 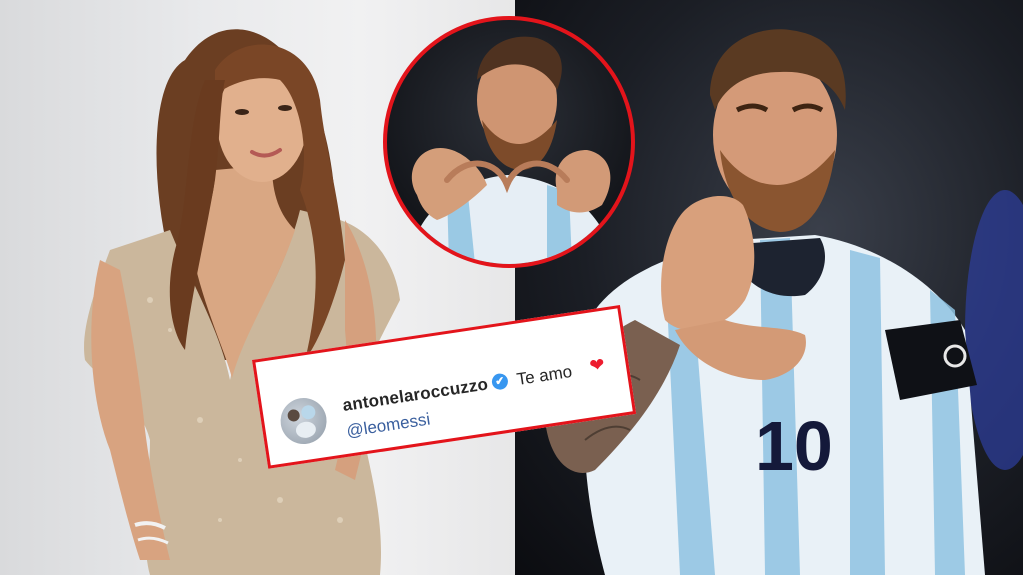 I want to click on inset-illustration, so click(x=512, y=150).